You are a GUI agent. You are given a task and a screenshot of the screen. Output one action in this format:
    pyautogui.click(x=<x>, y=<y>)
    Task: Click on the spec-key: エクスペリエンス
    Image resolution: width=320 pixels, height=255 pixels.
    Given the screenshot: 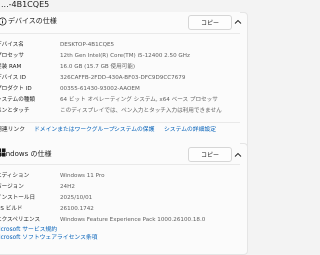 What is the action you would take?
    pyautogui.click(x=20, y=220)
    